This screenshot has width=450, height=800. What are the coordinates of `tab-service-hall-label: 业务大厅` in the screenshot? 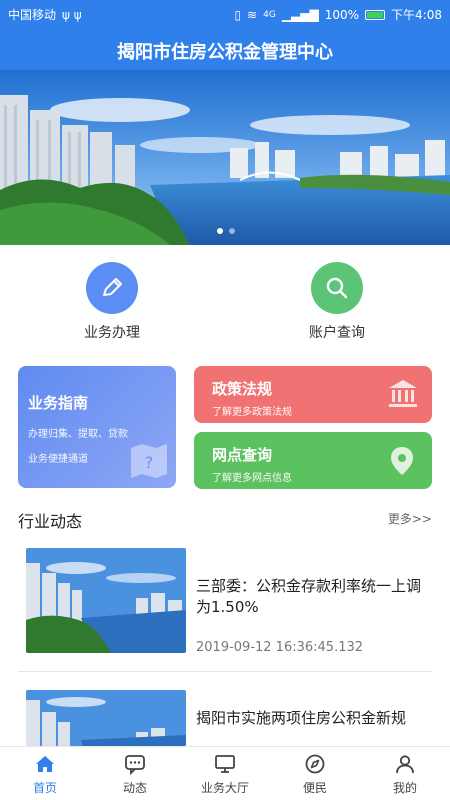 It's located at (224, 788).